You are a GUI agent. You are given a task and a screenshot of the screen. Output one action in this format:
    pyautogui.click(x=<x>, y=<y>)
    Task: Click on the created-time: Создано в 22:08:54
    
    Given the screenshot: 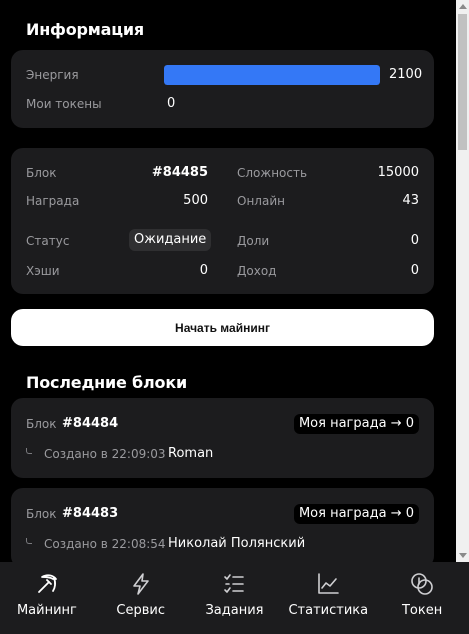 What is the action you would take?
    pyautogui.click(x=105, y=544)
    